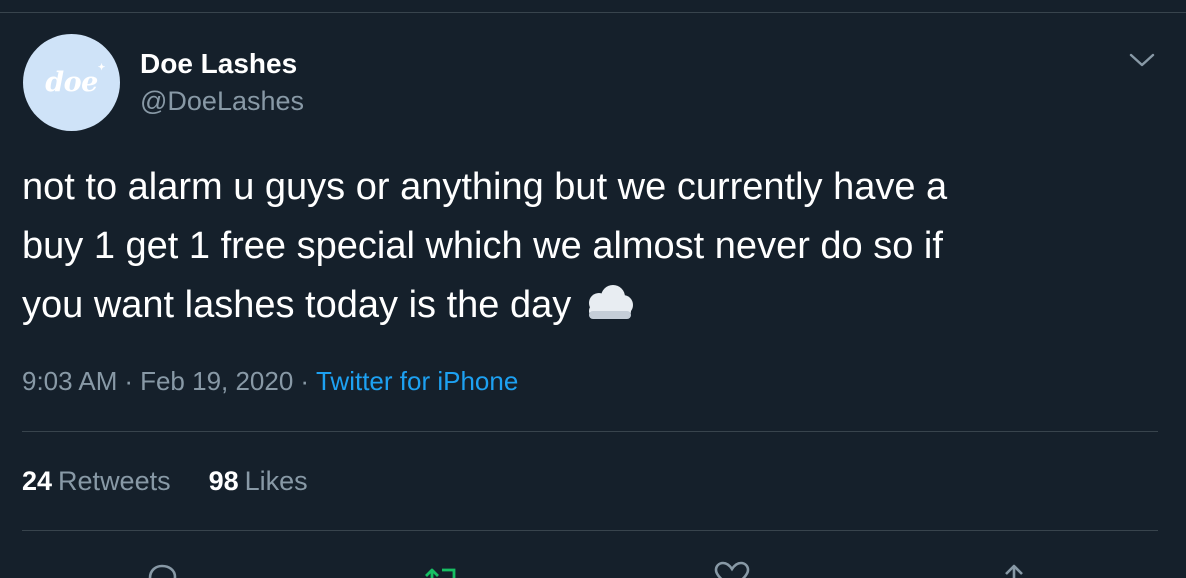  What do you see at coordinates (184, 481) in the screenshot?
I see `tweet-stats: 24 Retweets 98 Likes` at bounding box center [184, 481].